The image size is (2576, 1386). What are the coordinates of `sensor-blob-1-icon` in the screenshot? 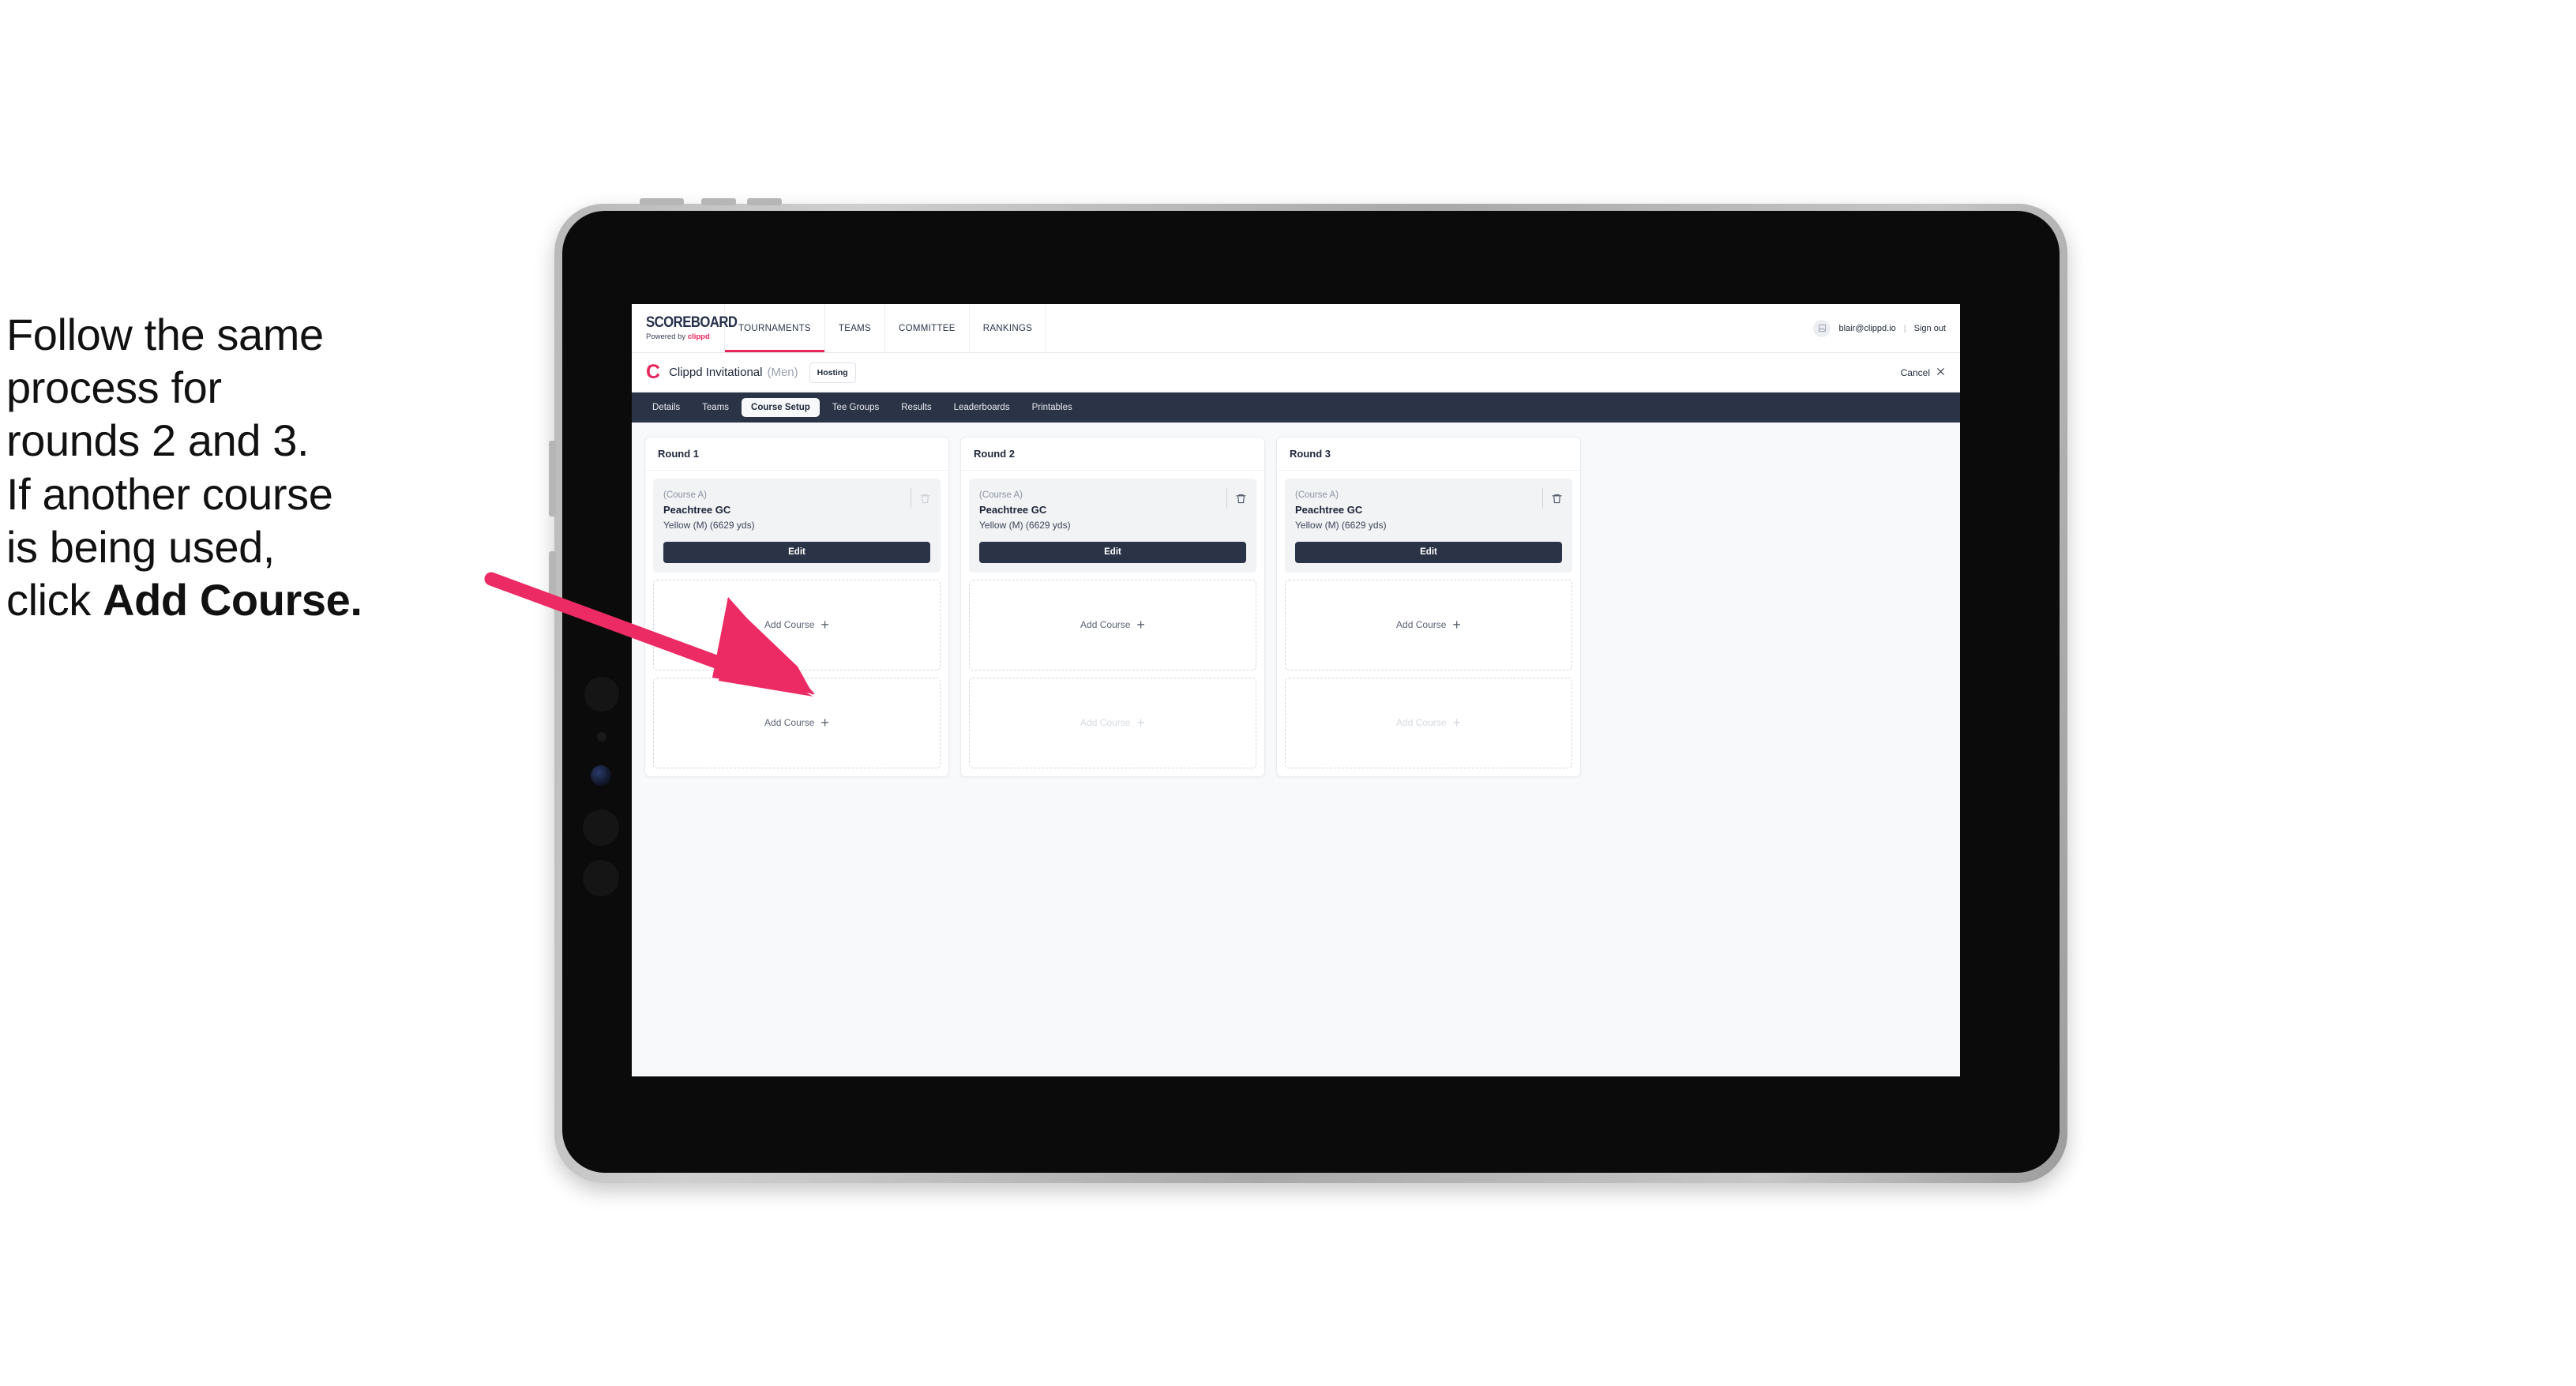 It's located at (601, 827).